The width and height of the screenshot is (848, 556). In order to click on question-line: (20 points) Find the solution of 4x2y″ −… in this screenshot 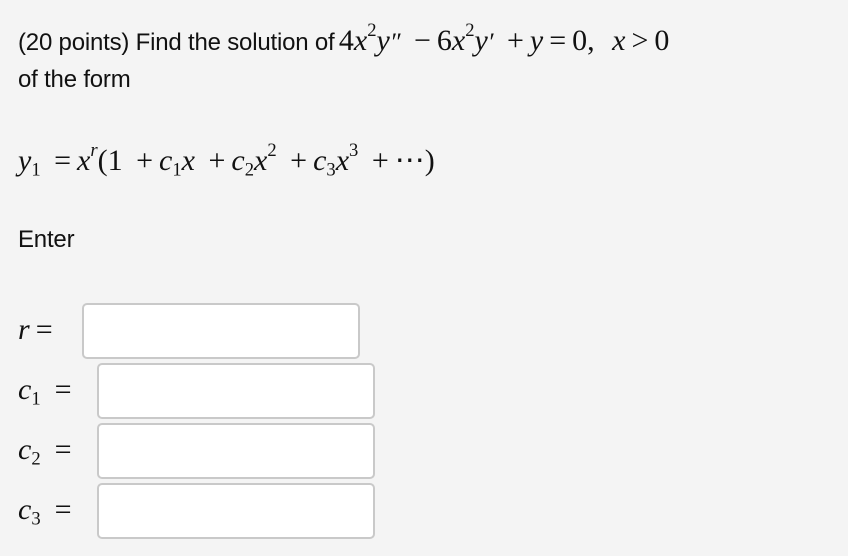, I will do `click(344, 39)`.